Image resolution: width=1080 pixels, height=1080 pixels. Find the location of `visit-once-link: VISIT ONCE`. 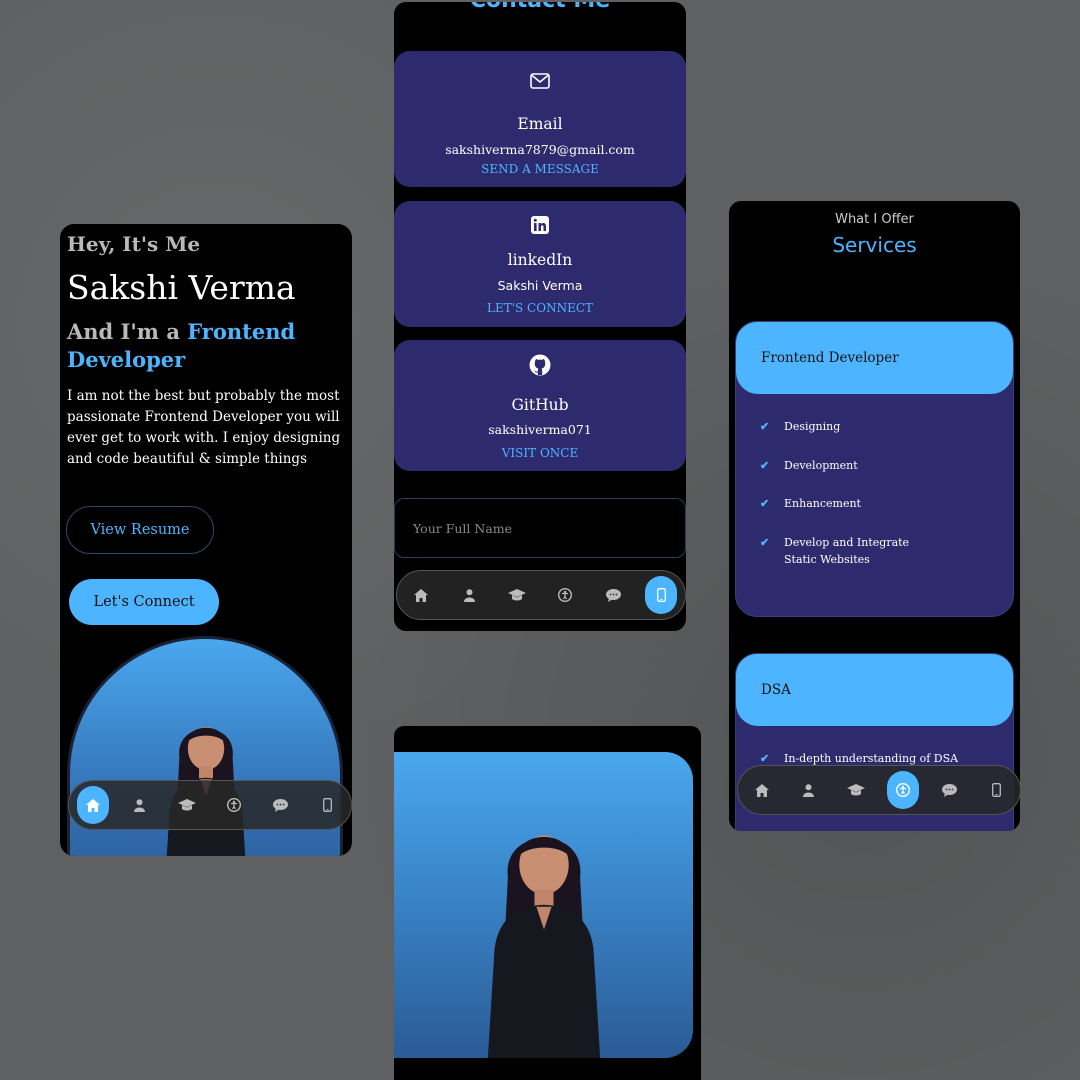

visit-once-link: VISIT ONCE is located at coordinates (540, 453).